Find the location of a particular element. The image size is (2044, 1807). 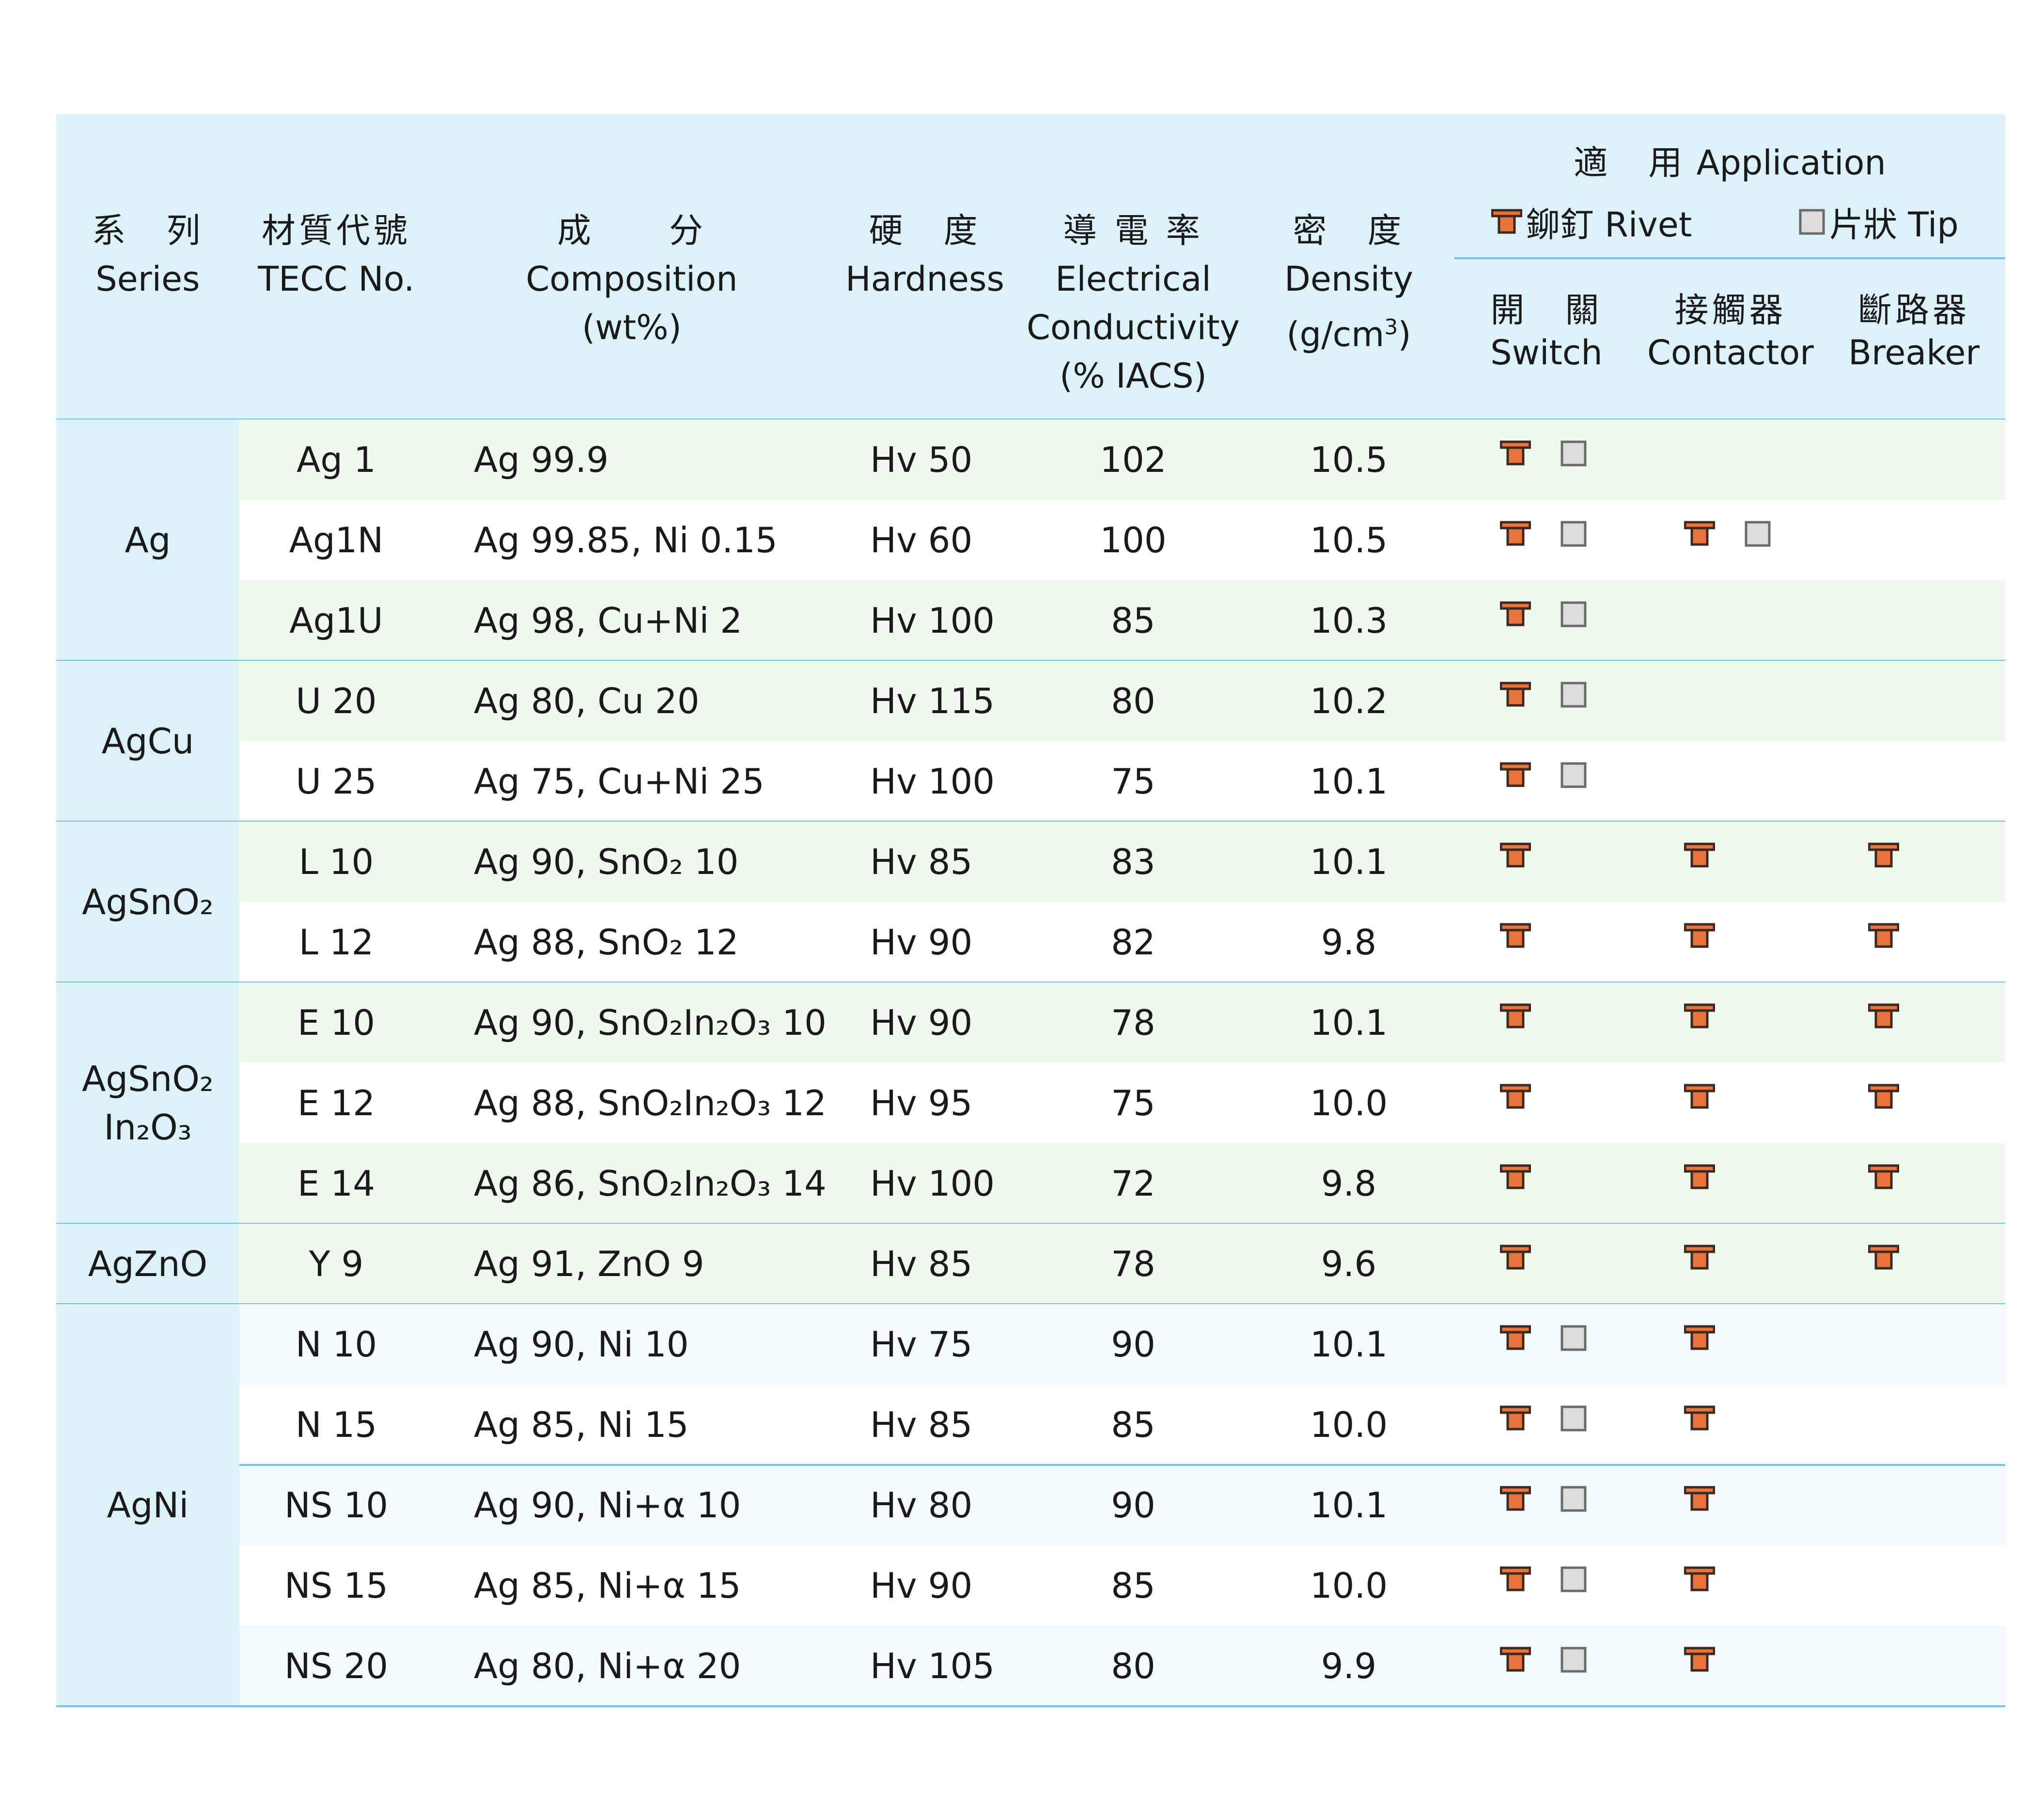

density-cell: 10.5 is located at coordinates (1349, 540).